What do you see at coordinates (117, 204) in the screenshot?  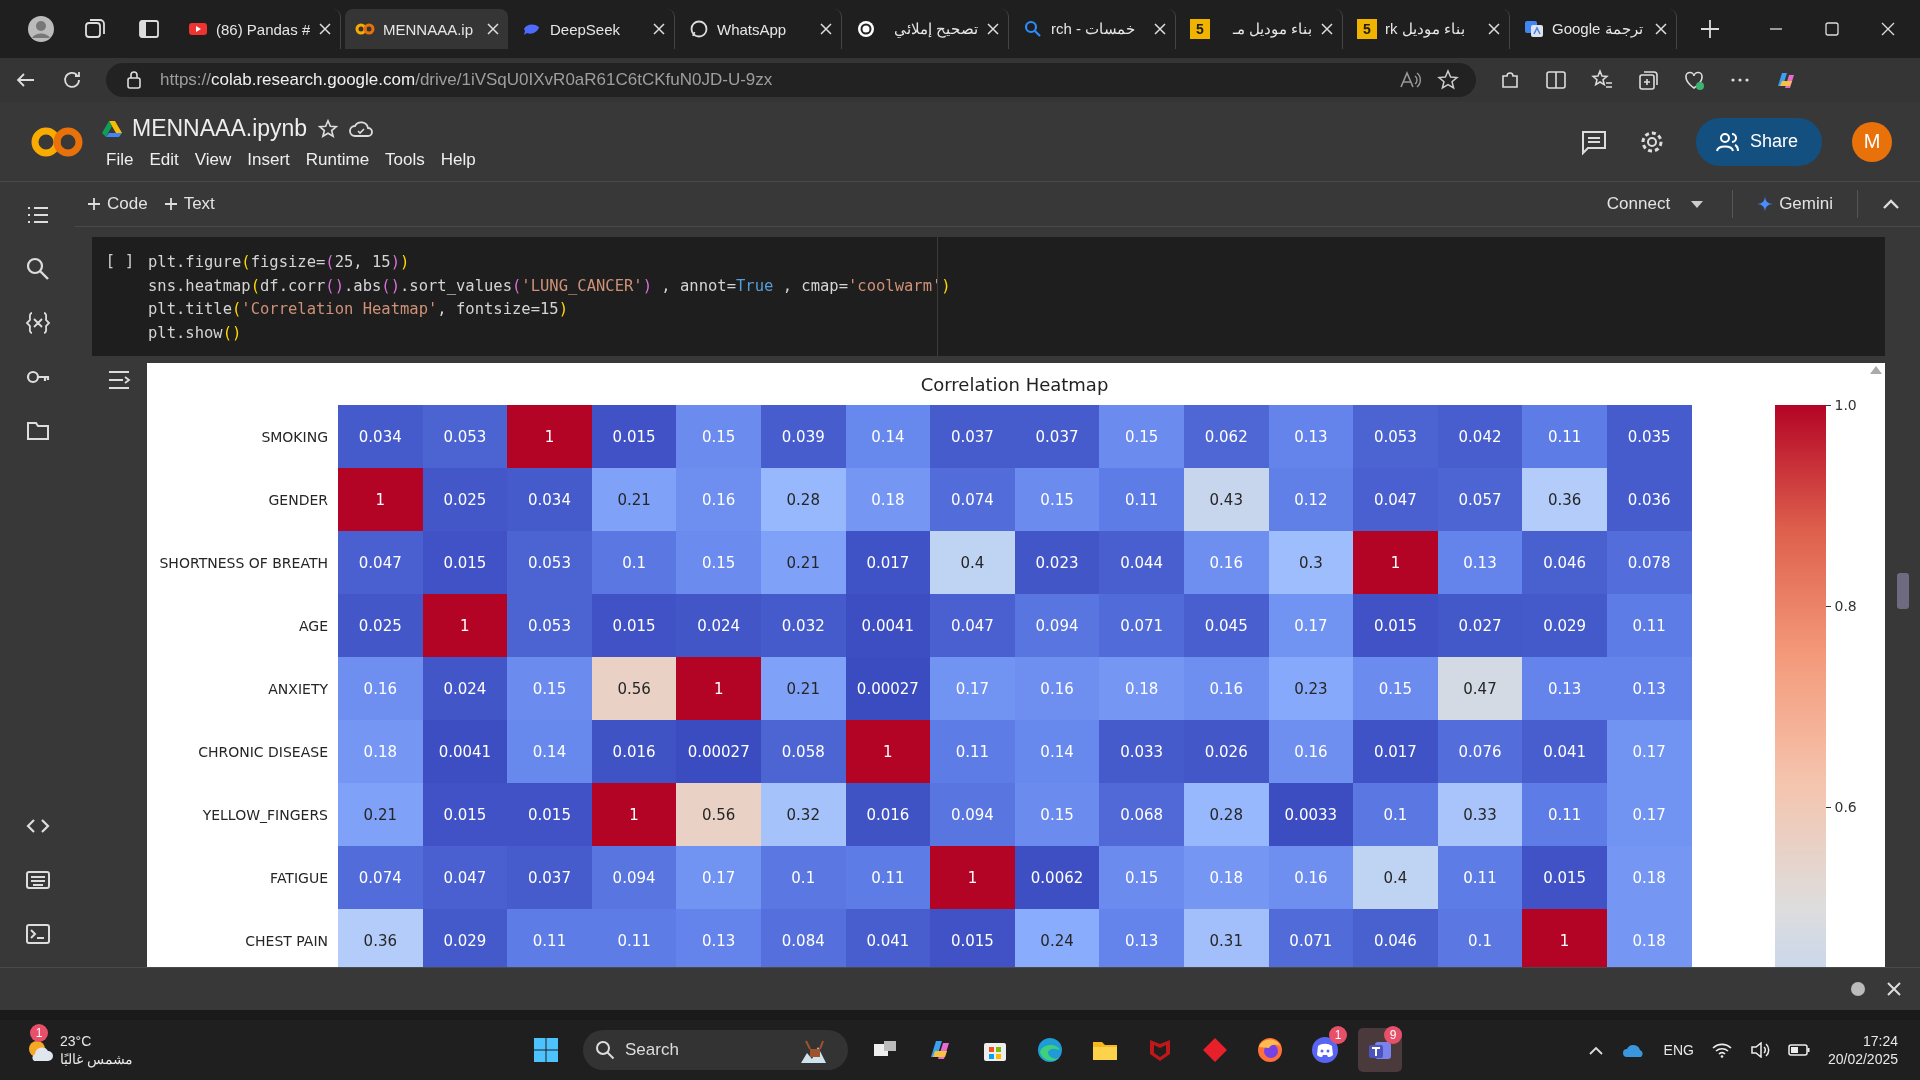 I see `add-code-button: Code` at bounding box center [117, 204].